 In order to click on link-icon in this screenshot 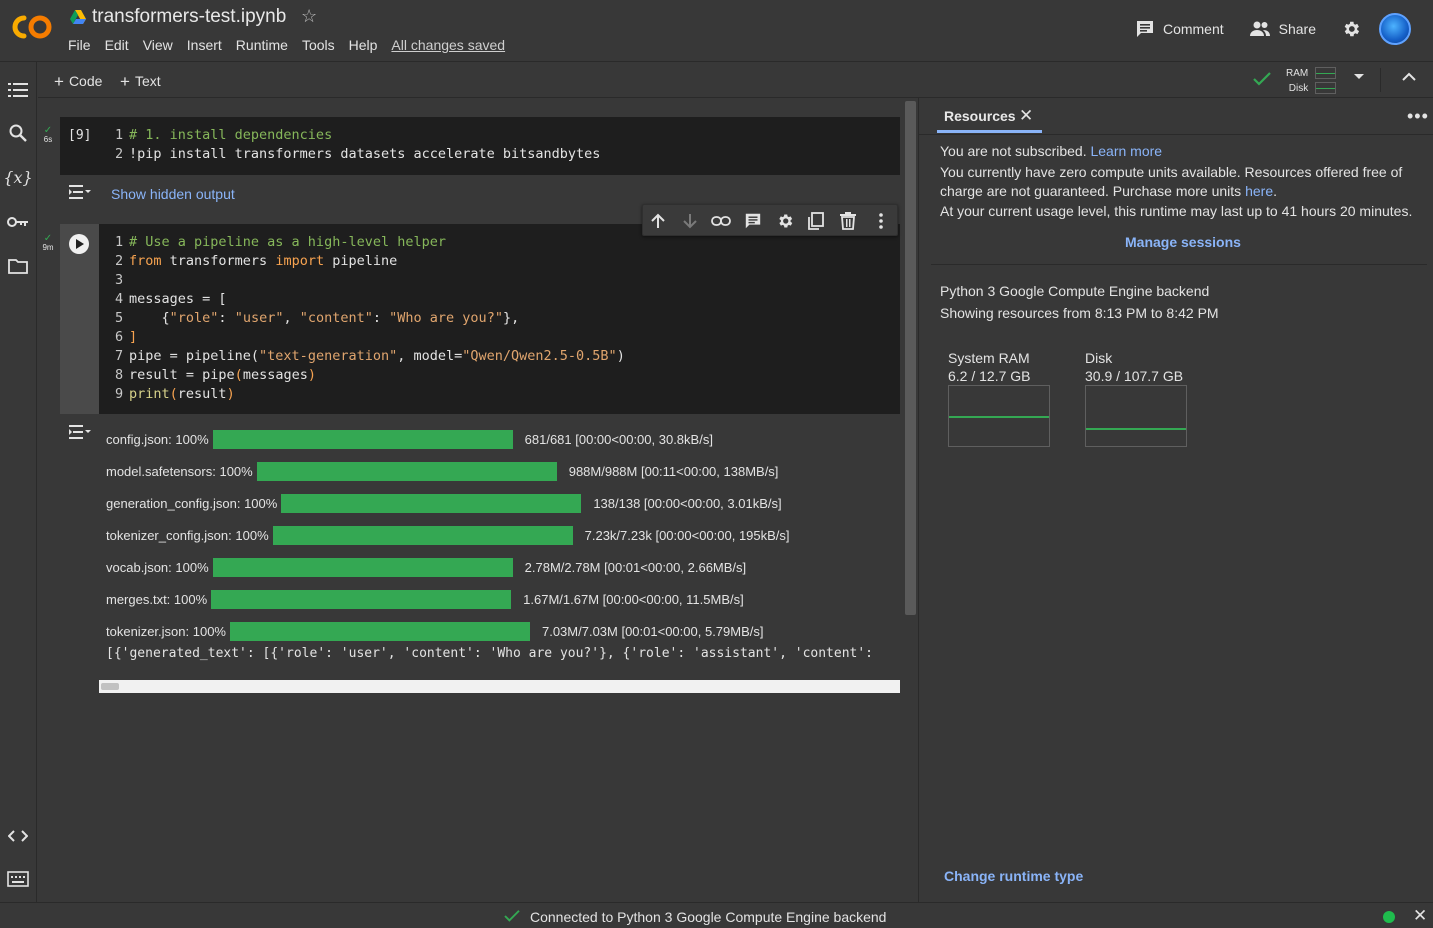, I will do `click(721, 221)`.